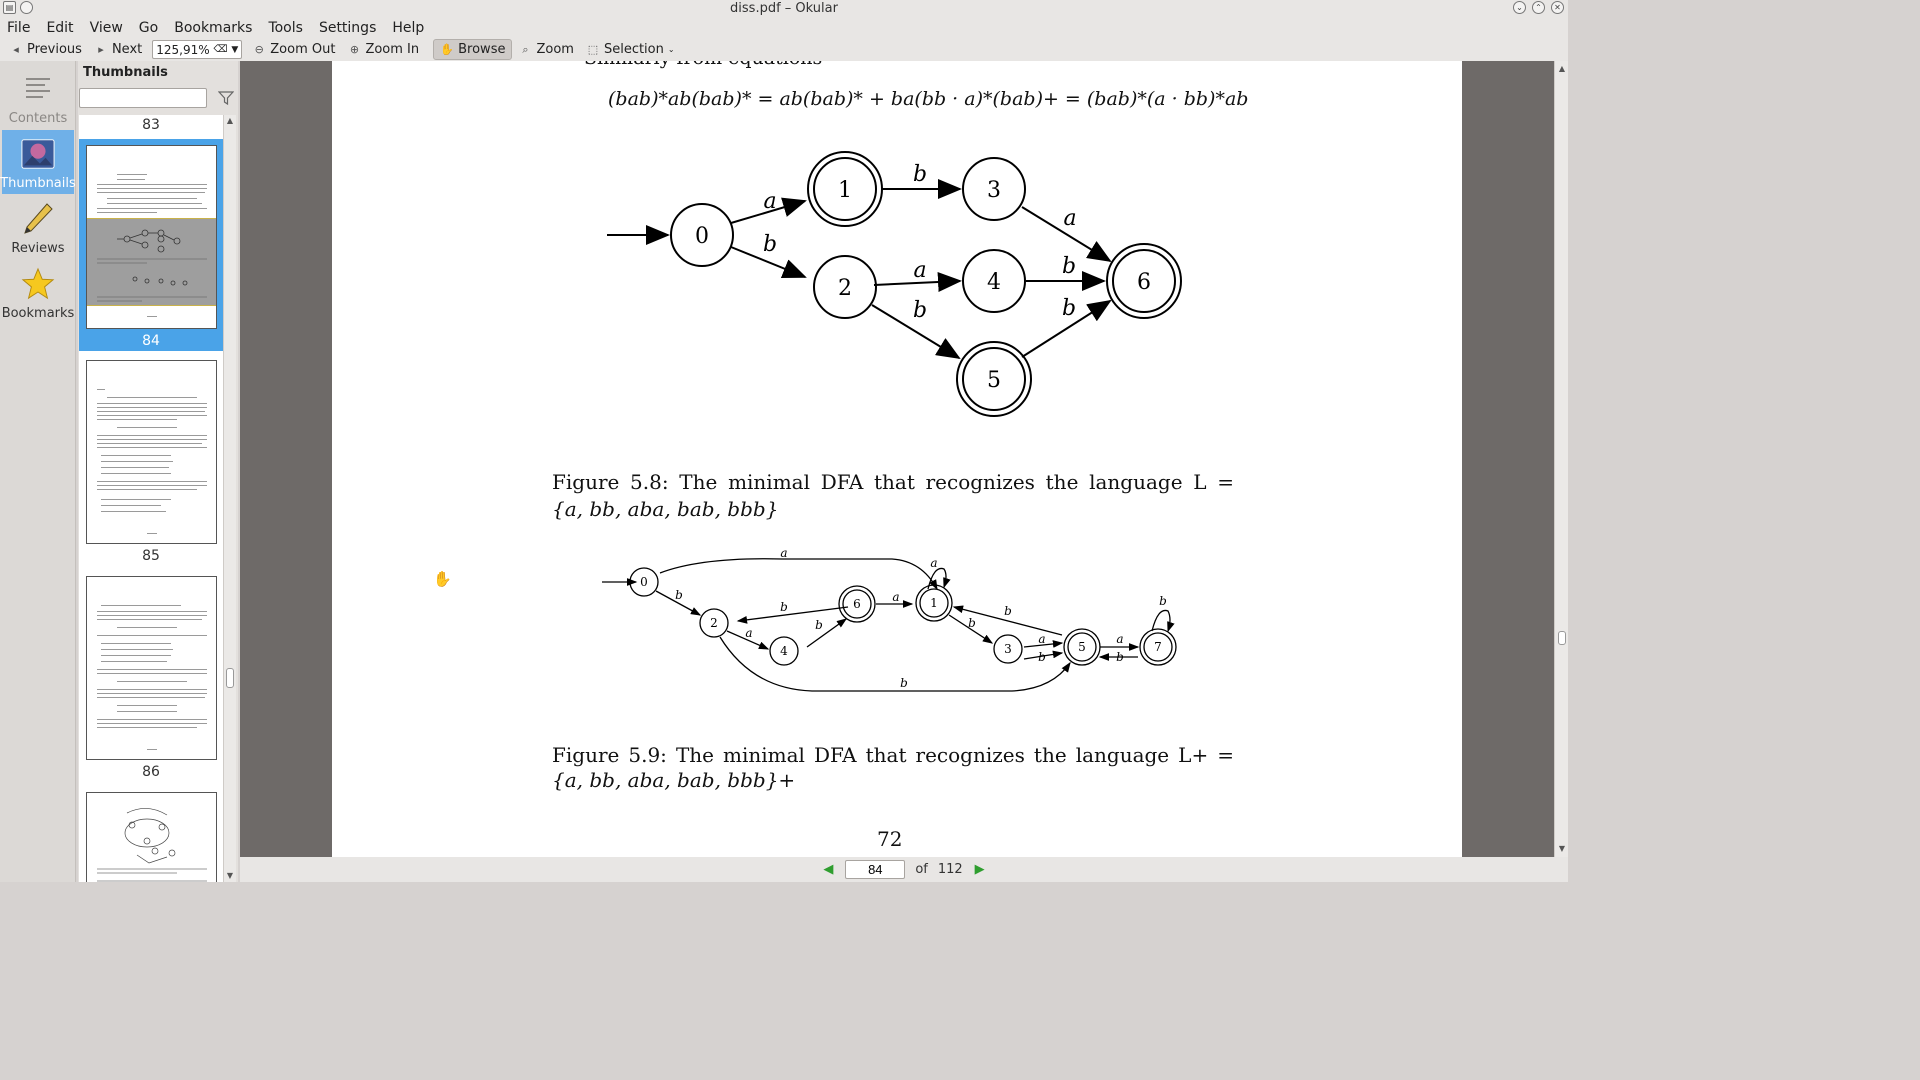 The image size is (1920, 1080). I want to click on next-page-arrow-icon: ▶, so click(980, 869).